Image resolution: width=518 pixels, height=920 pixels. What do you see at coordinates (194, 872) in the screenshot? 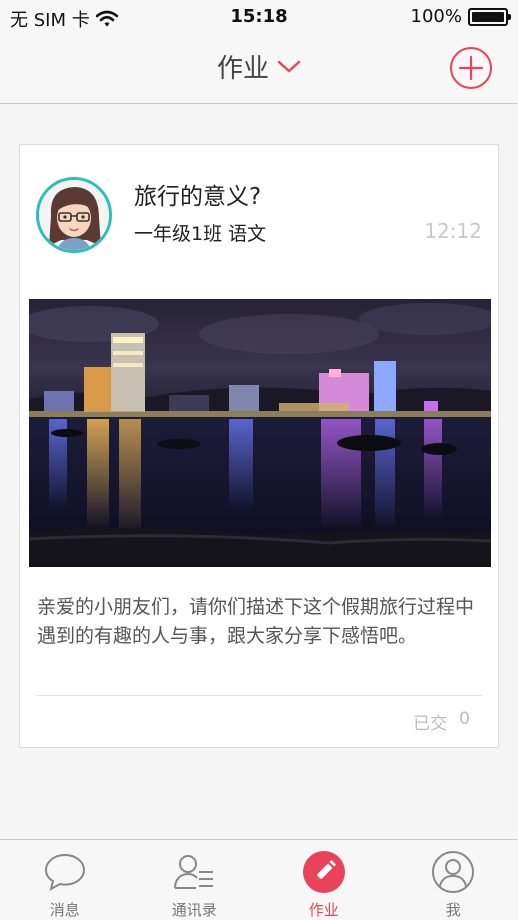
I see `contacts-icon` at bounding box center [194, 872].